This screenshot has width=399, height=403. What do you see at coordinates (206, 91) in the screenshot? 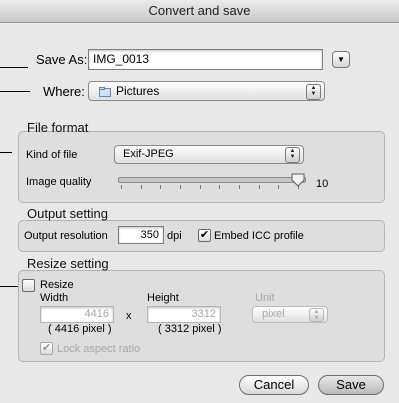
I see `where-popup: Pictures ▲ ▼` at bounding box center [206, 91].